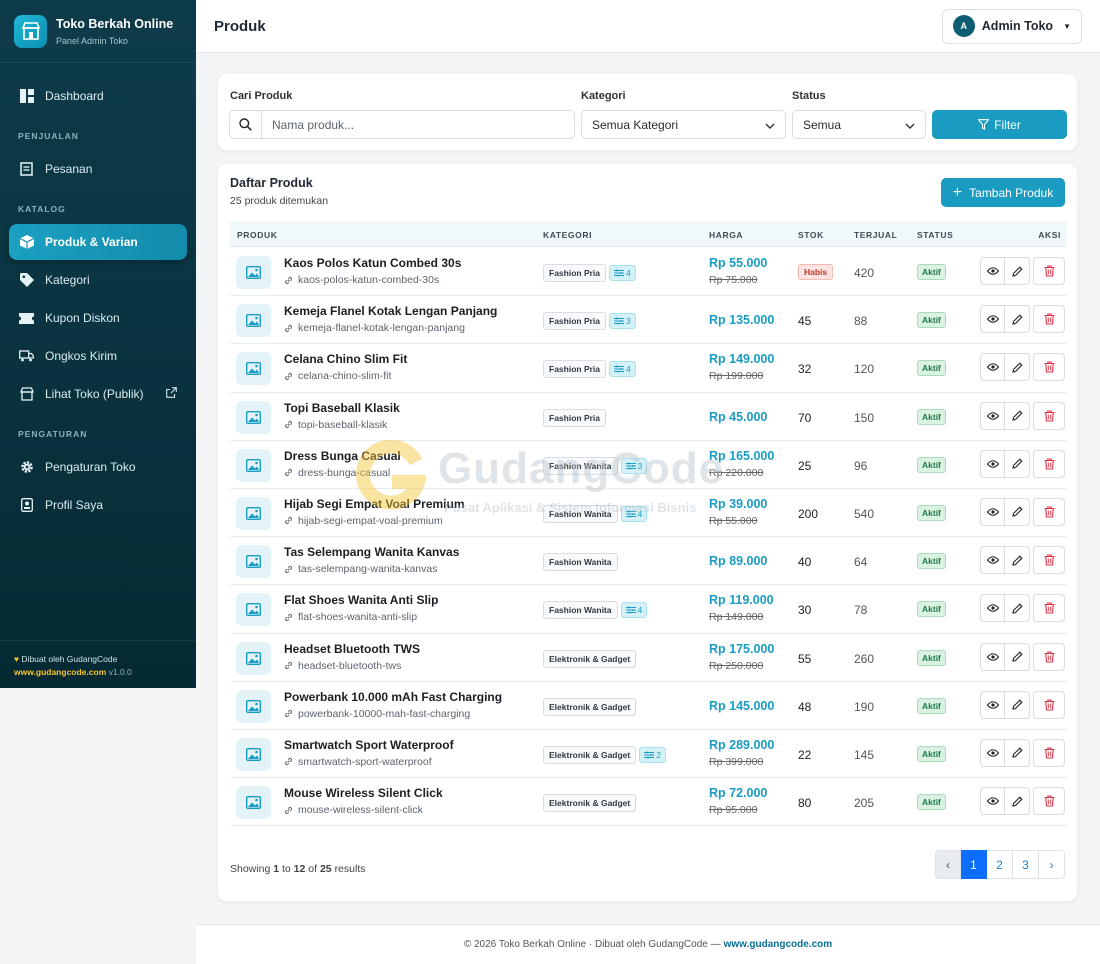 This screenshot has height=964, width=1100. I want to click on chevron-down-icon, so click(770, 125).